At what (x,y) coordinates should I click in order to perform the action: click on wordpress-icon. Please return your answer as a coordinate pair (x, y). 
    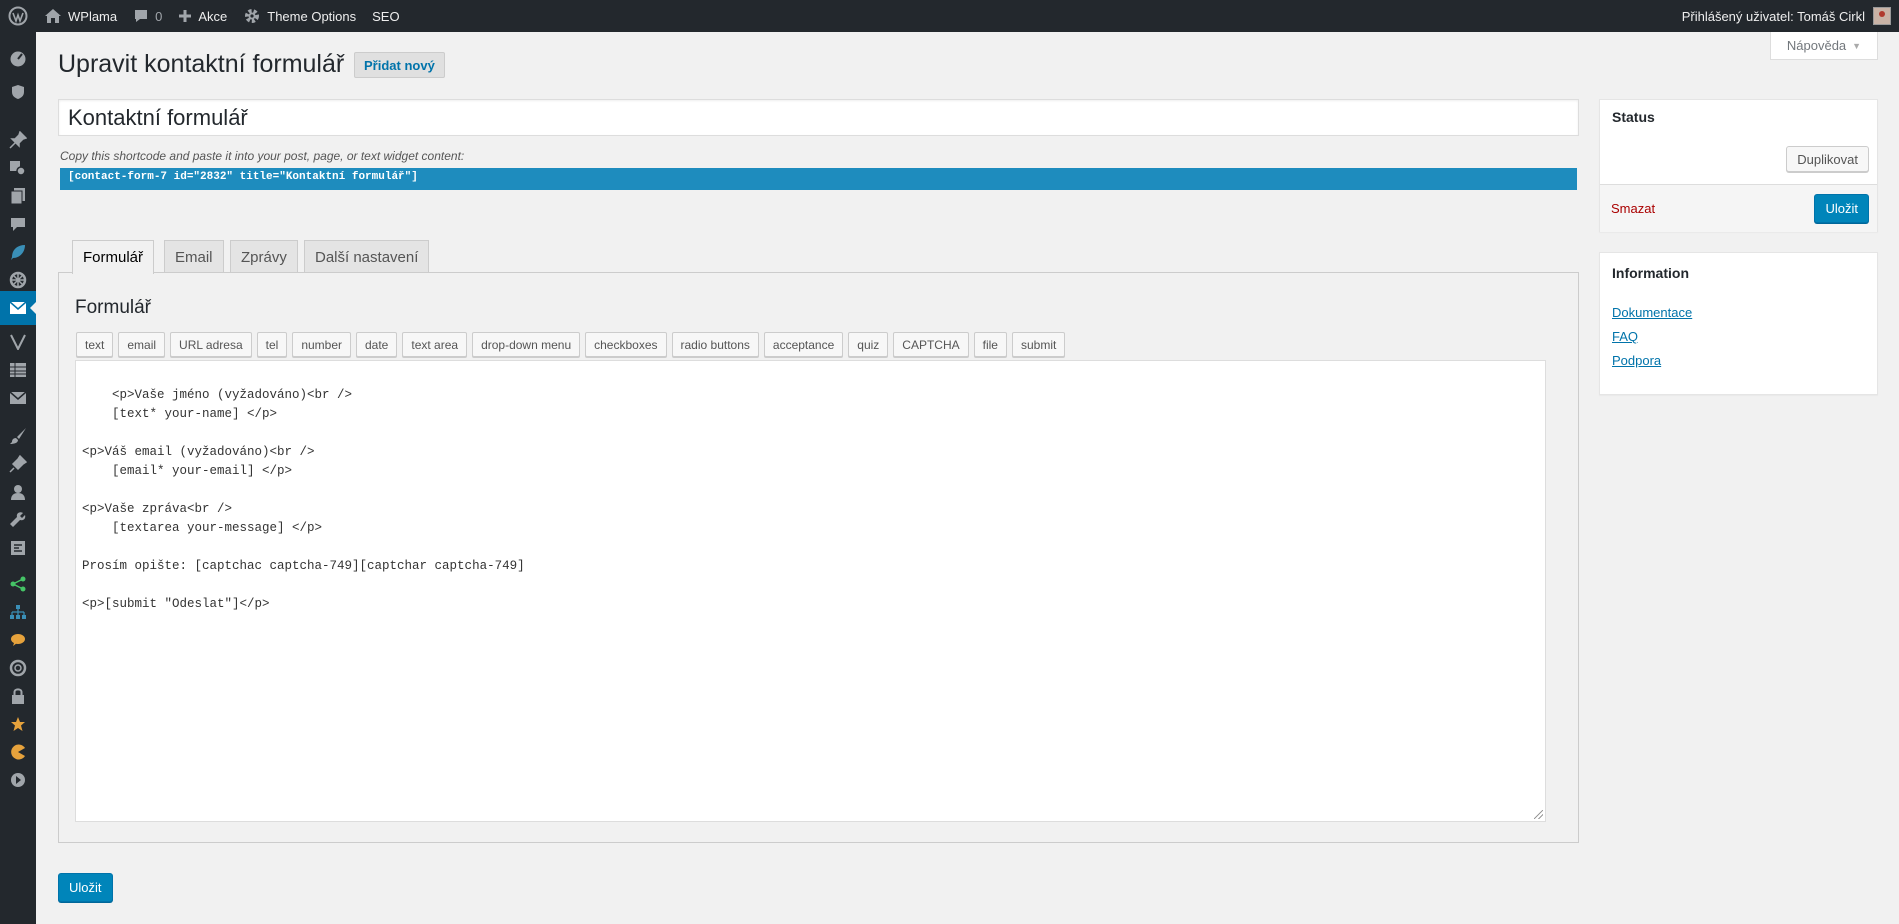
    Looking at the image, I should click on (18, 16).